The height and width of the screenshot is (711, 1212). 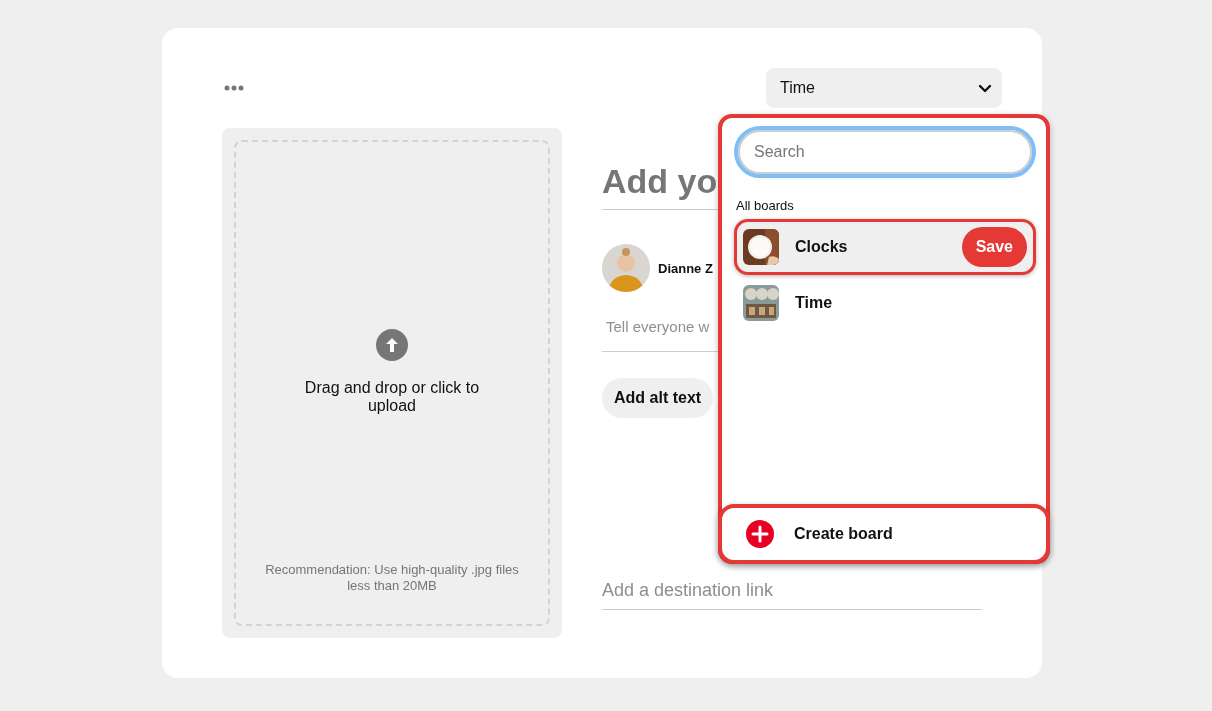 What do you see at coordinates (760, 534) in the screenshot?
I see `plus-icon` at bounding box center [760, 534].